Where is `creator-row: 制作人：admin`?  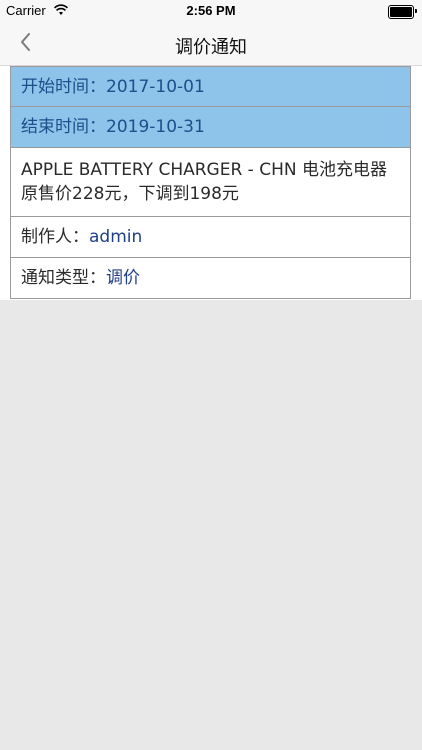
creator-row: 制作人：admin is located at coordinates (210, 237).